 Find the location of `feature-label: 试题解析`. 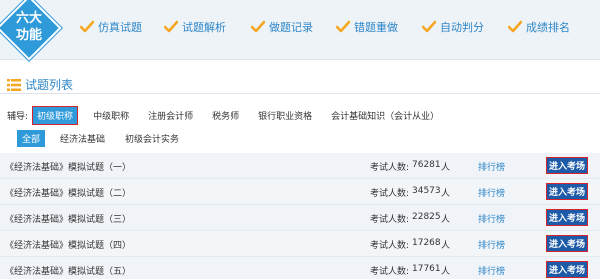

feature-label: 试题解析 is located at coordinates (204, 27).